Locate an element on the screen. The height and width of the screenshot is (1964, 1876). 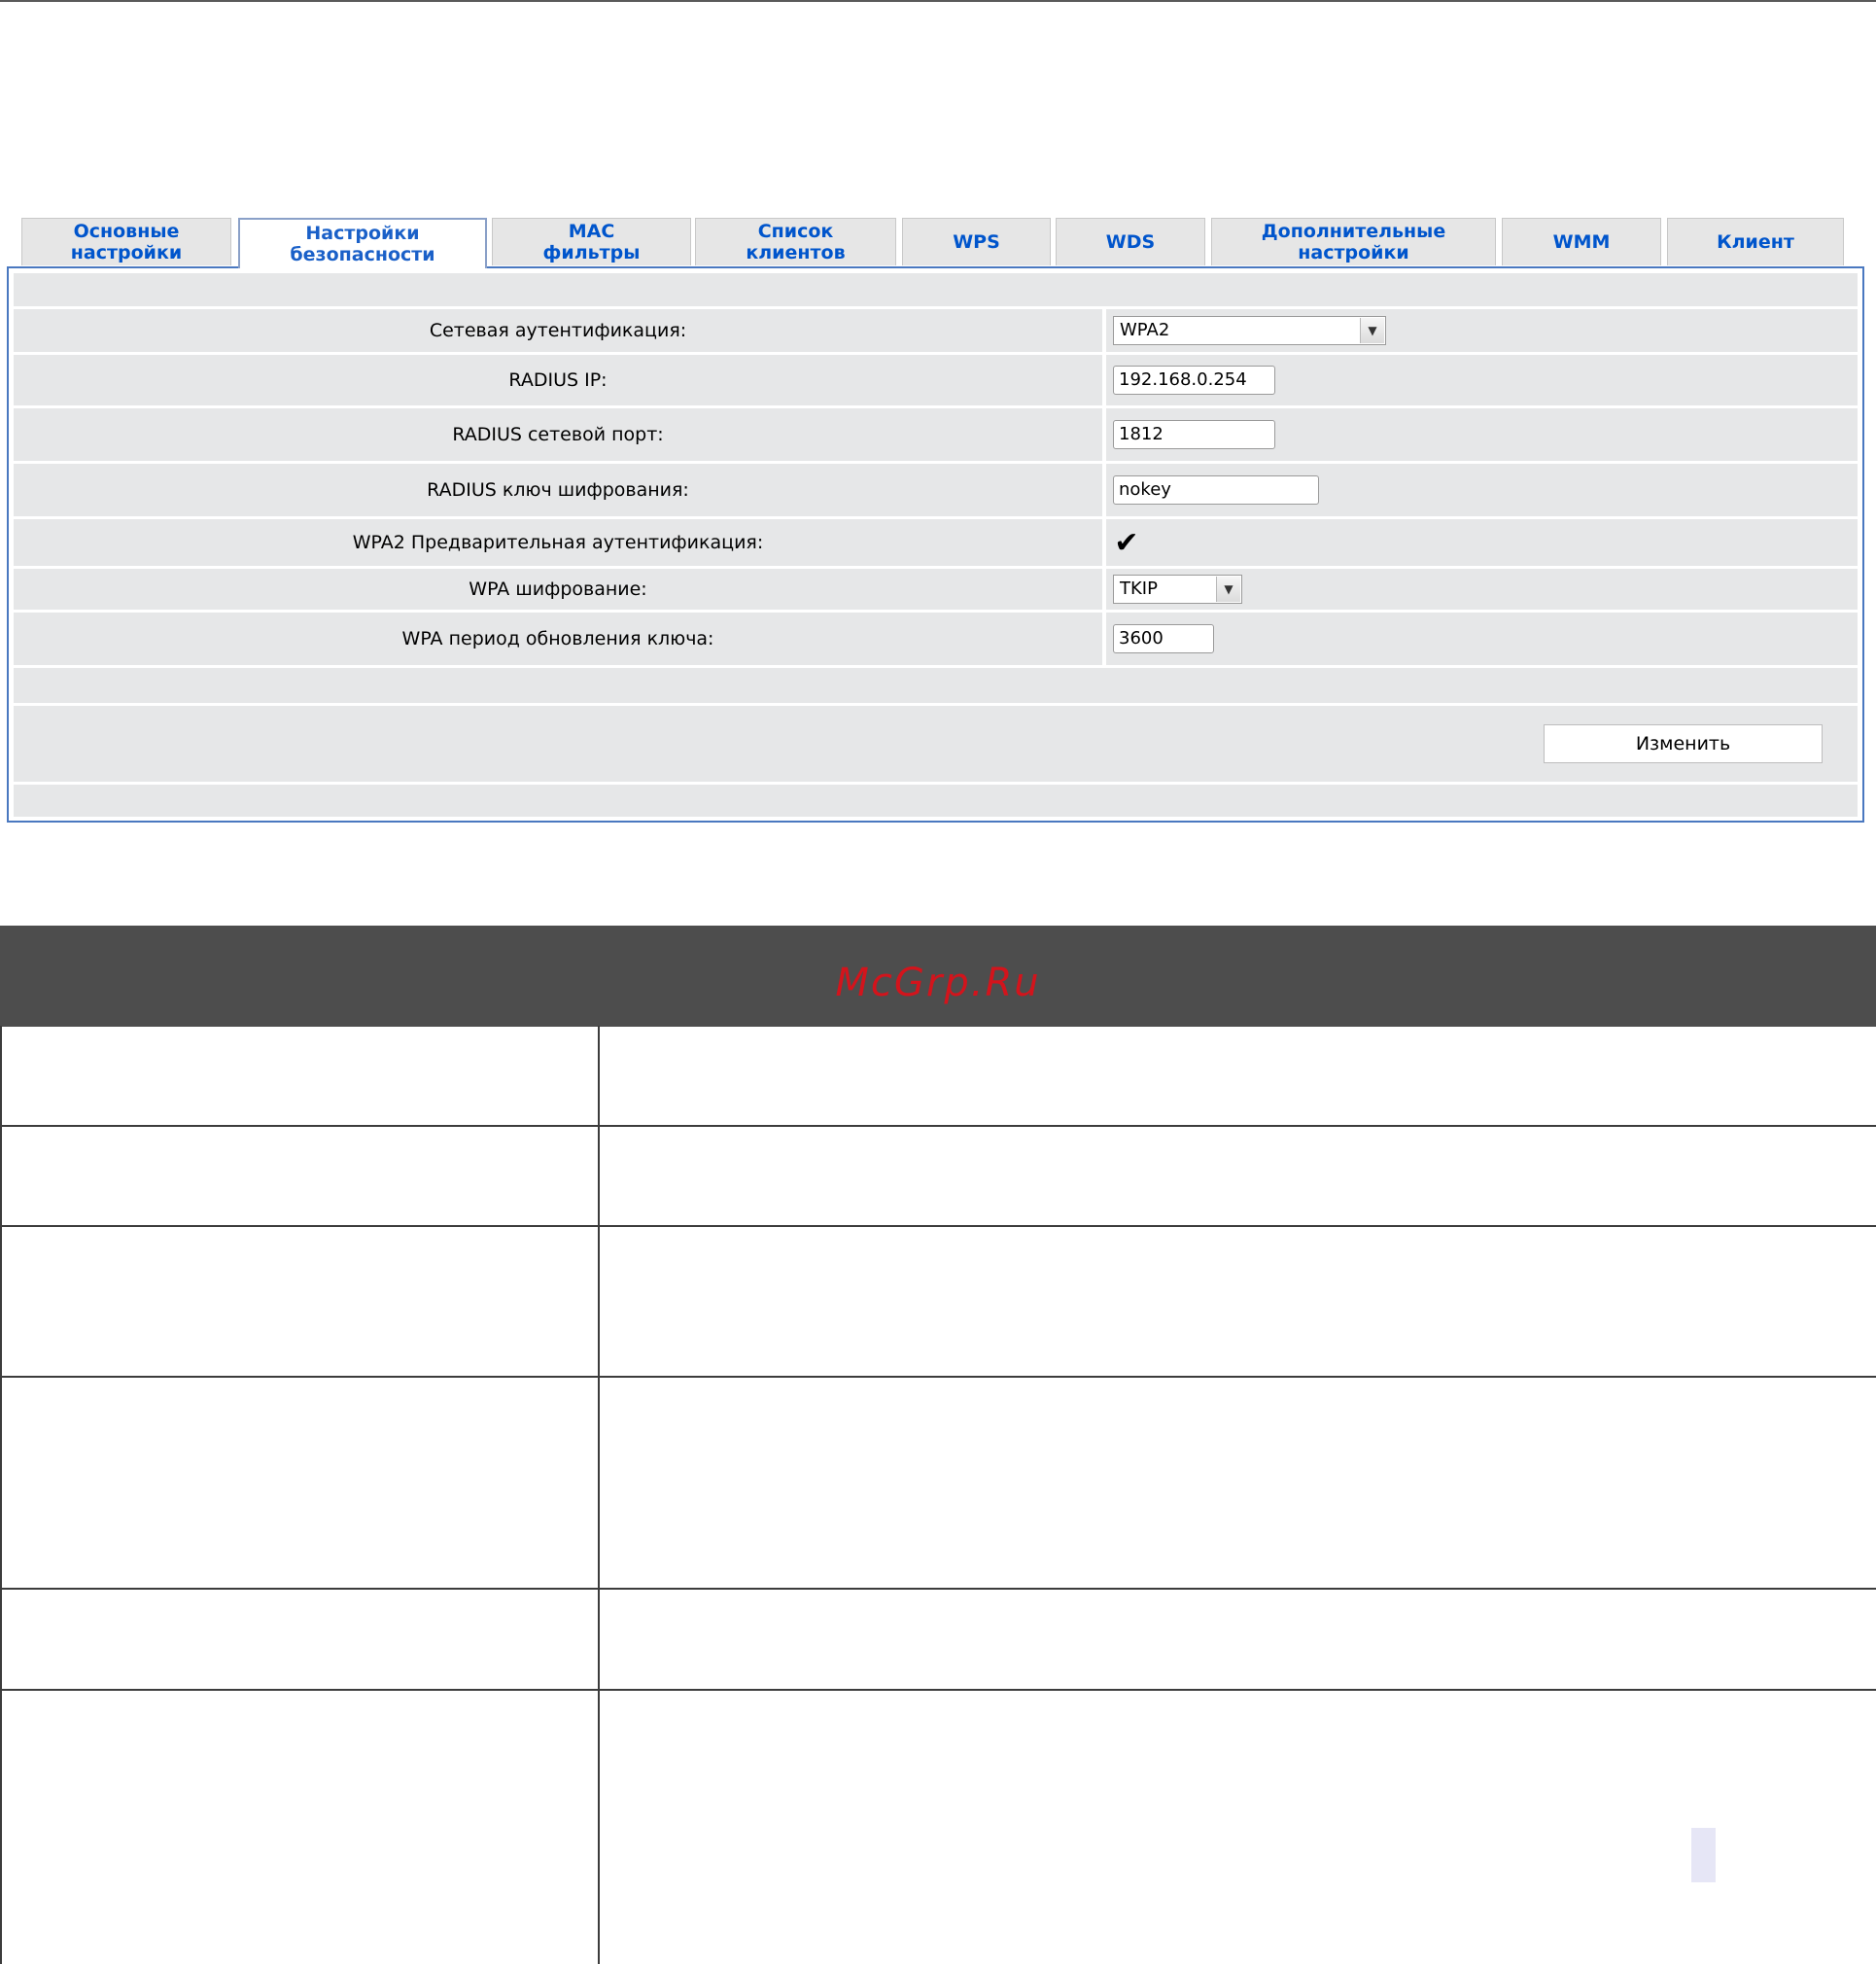
spacer-row-top is located at coordinates (936, 289).